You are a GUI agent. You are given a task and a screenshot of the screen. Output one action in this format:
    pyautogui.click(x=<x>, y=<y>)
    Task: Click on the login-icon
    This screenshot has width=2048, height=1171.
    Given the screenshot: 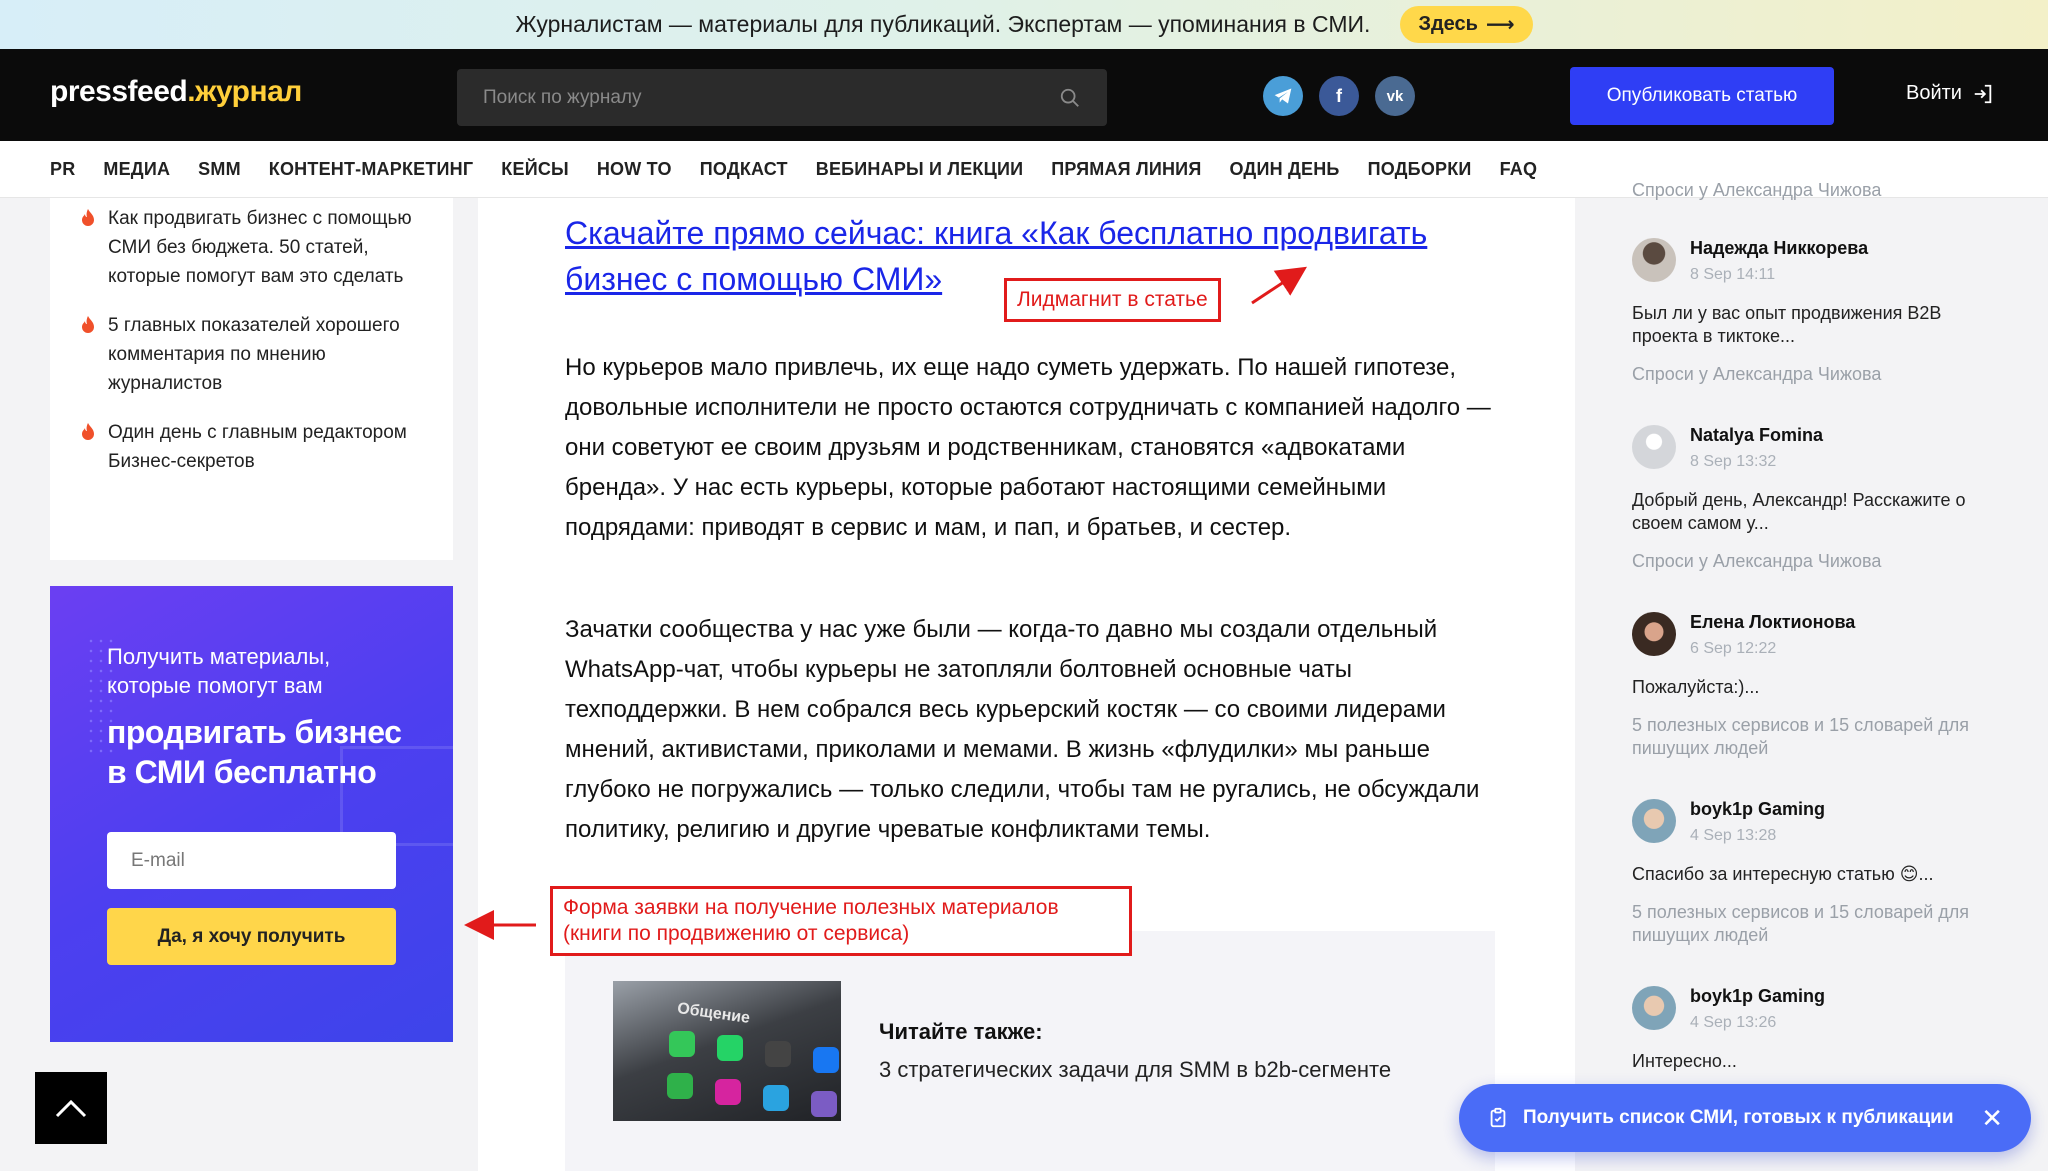 What is the action you would take?
    pyautogui.click(x=1983, y=93)
    